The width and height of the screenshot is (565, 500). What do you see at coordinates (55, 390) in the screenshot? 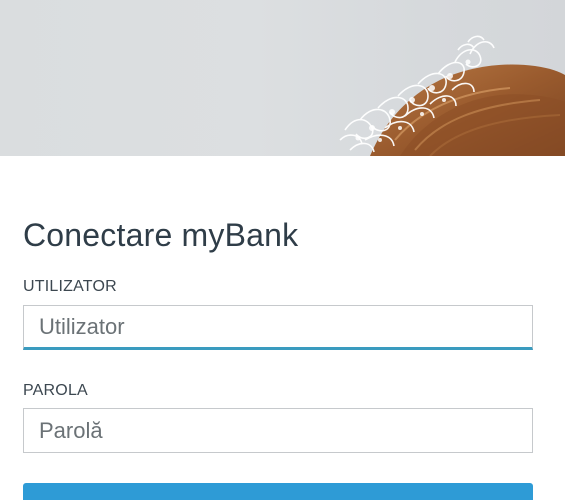
I see `password-label: PAROLA` at bounding box center [55, 390].